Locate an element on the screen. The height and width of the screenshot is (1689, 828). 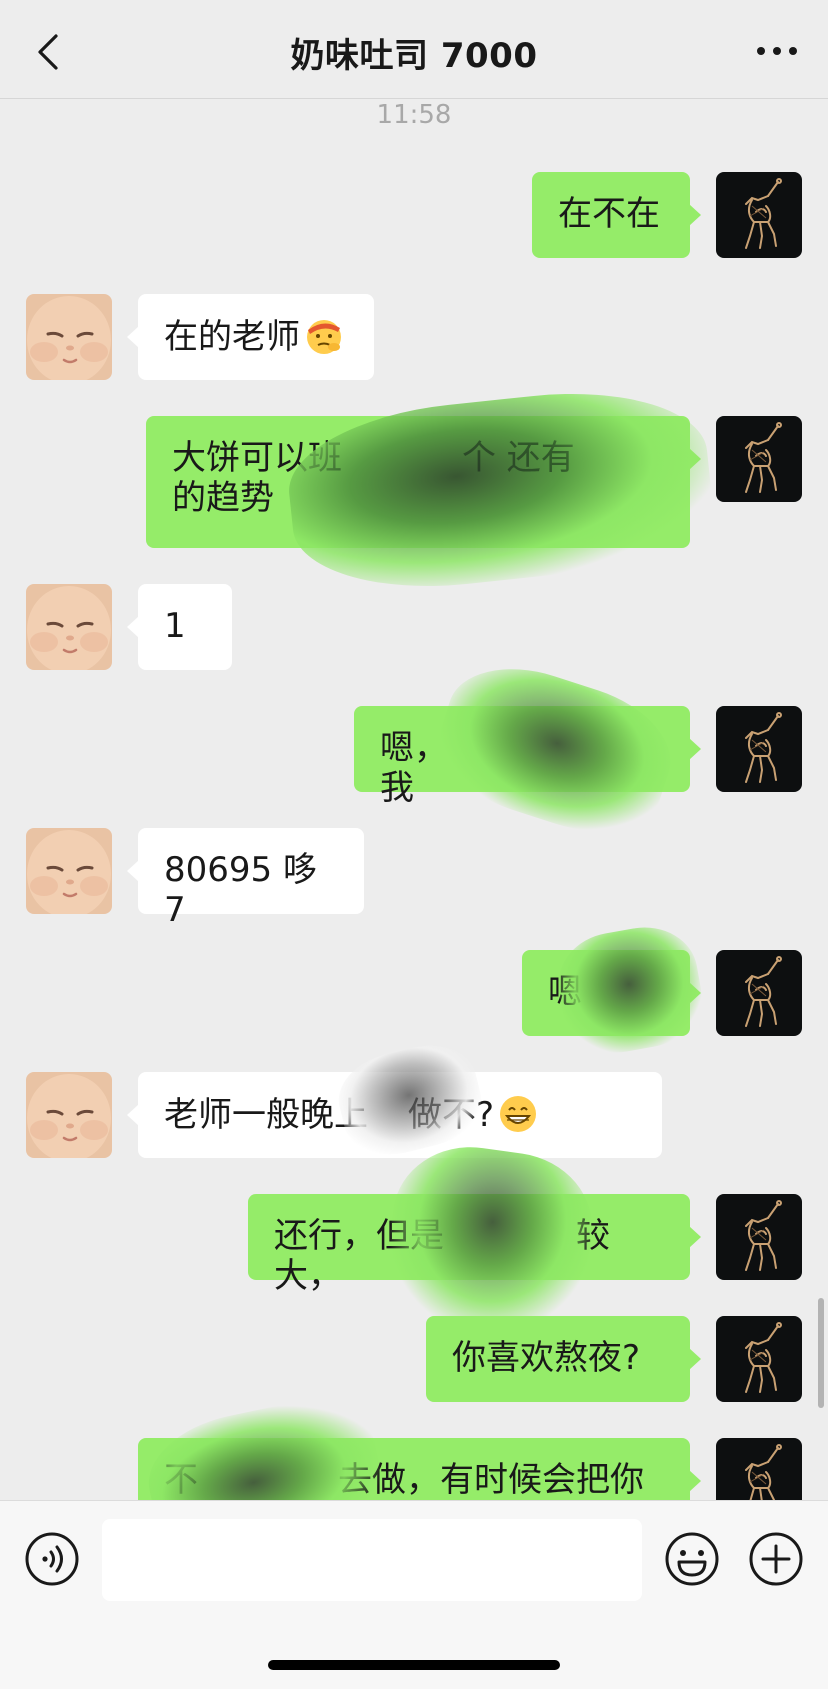
message-text: 不 is located at coordinates (181, 1480).